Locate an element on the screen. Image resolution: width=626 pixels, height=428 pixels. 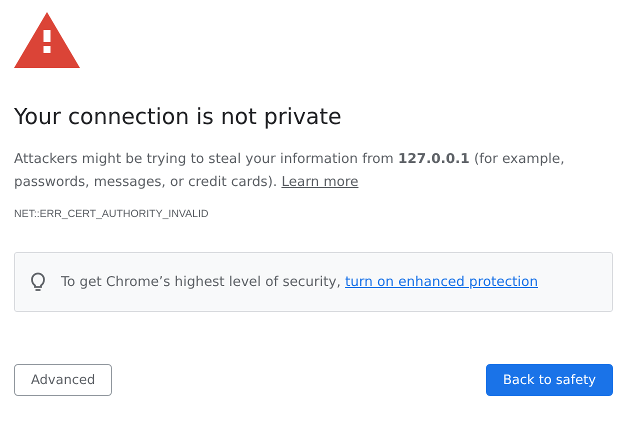
tip-text: To get Chrome’s highest level of security, turn on enhanced protection is located at coordinates (299, 282).